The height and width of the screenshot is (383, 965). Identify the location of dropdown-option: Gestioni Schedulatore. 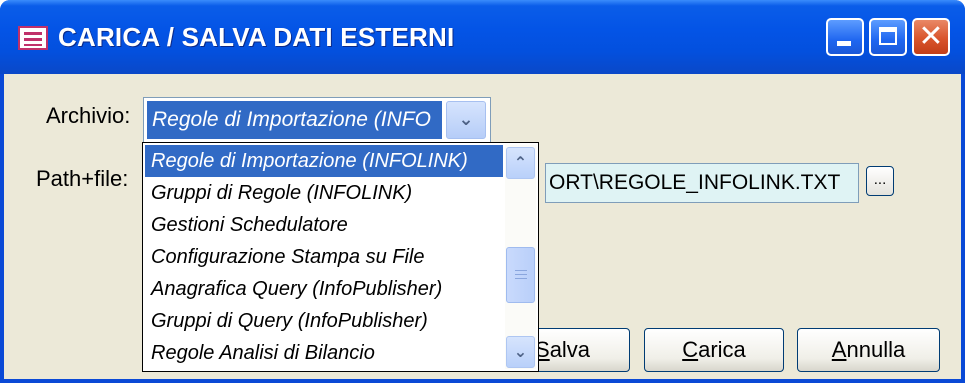
(324, 225).